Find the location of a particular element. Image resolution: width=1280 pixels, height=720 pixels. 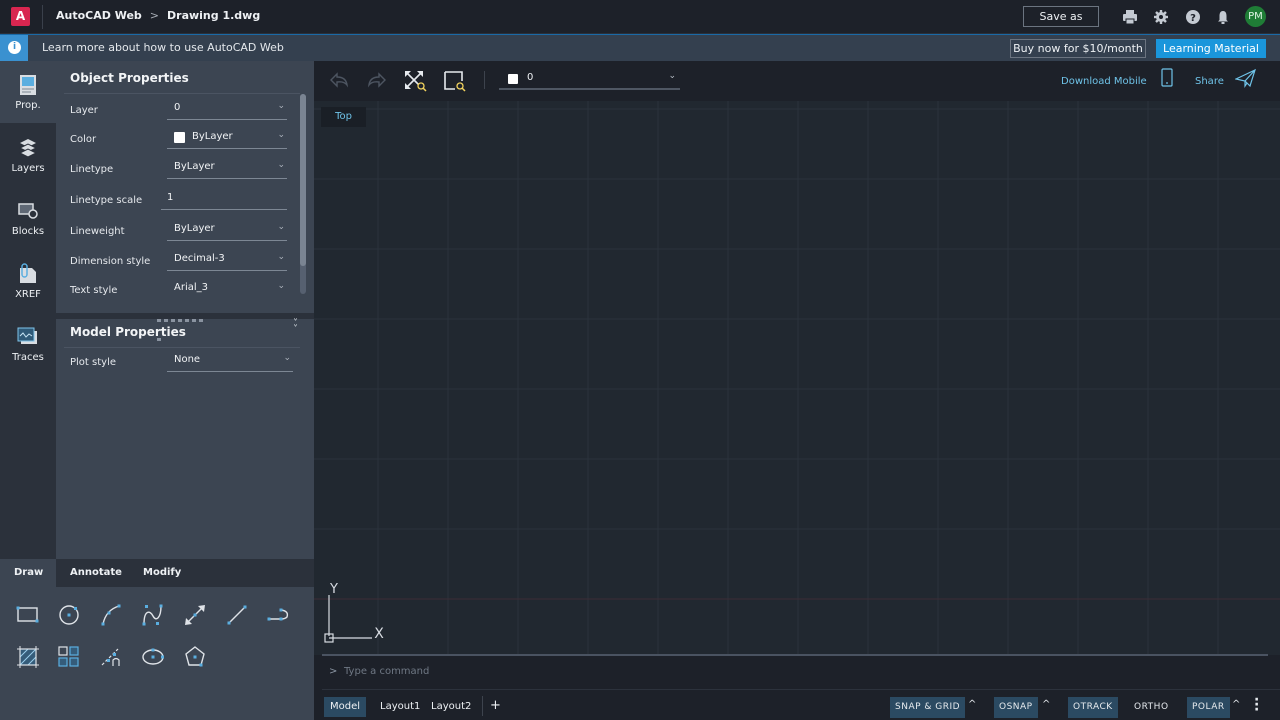

zoom-window-icon is located at coordinates (455, 81).